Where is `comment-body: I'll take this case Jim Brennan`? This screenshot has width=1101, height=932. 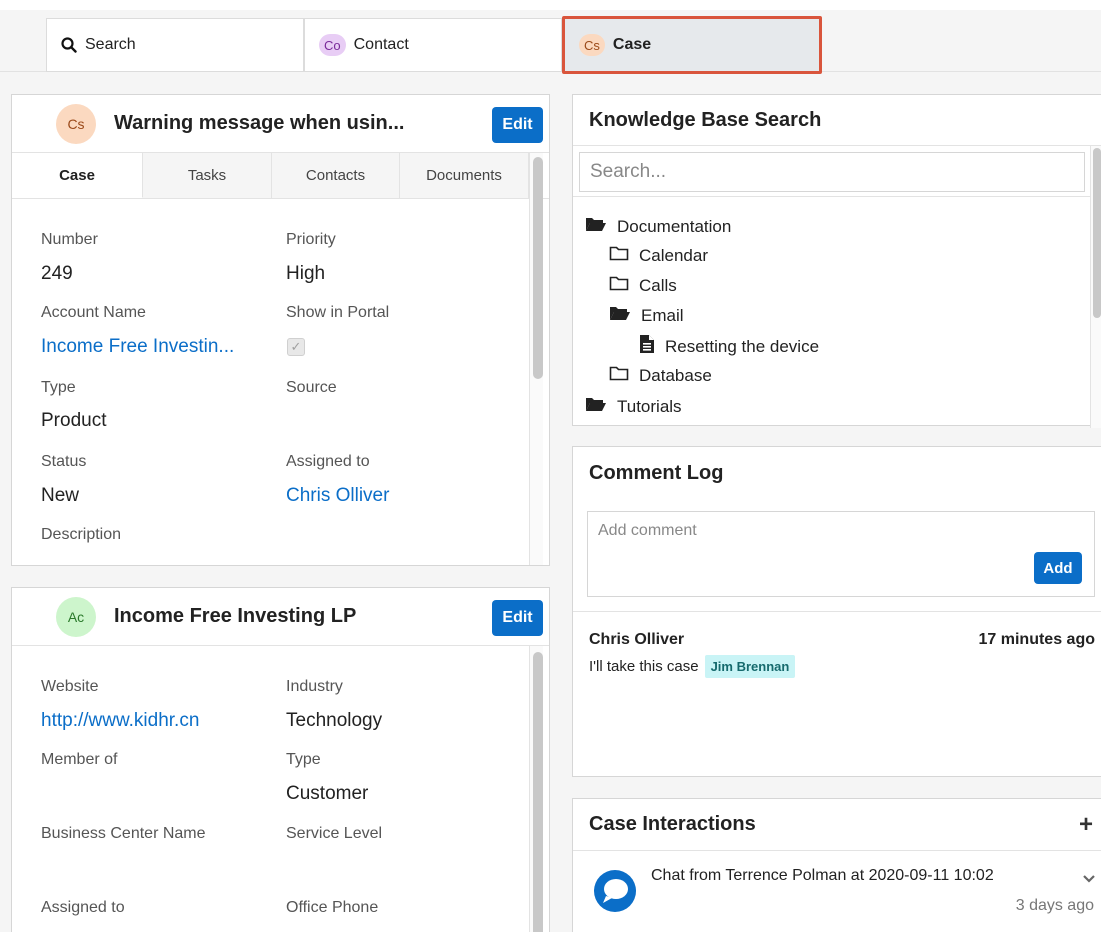
comment-body: I'll take this case Jim Brennan is located at coordinates (692, 666).